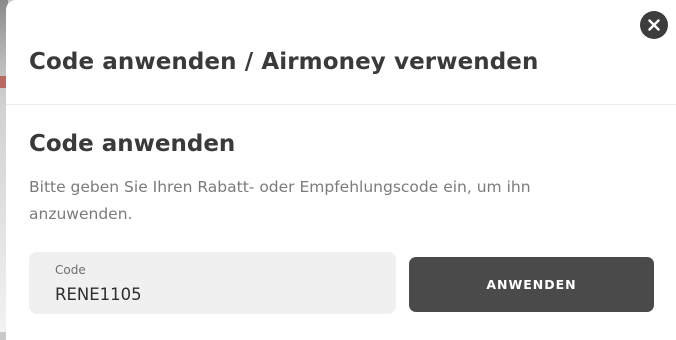 The image size is (676, 340). What do you see at coordinates (205, 294) in the screenshot?
I see `code-input` at bounding box center [205, 294].